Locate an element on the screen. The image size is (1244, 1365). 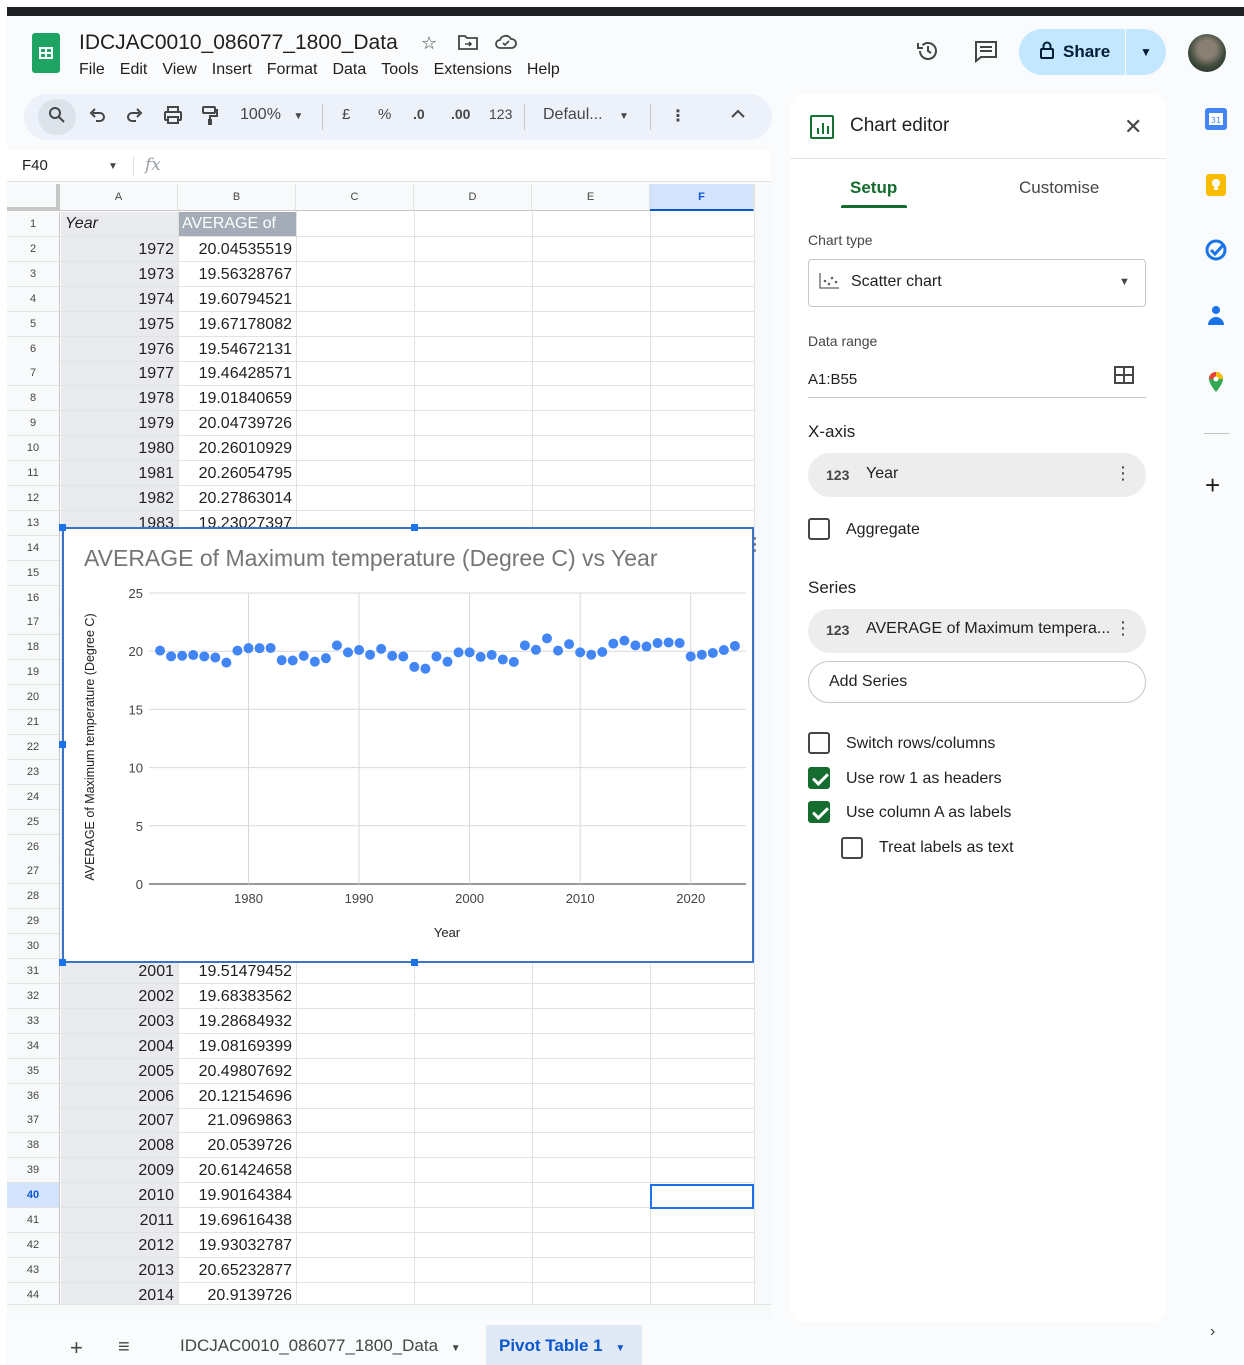
currency-format-button: £ is located at coordinates (346, 114).